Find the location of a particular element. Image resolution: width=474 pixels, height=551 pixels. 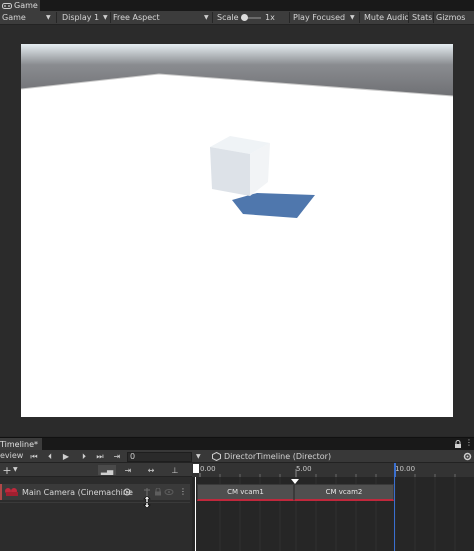

preview-button: eview is located at coordinates (11, 455).